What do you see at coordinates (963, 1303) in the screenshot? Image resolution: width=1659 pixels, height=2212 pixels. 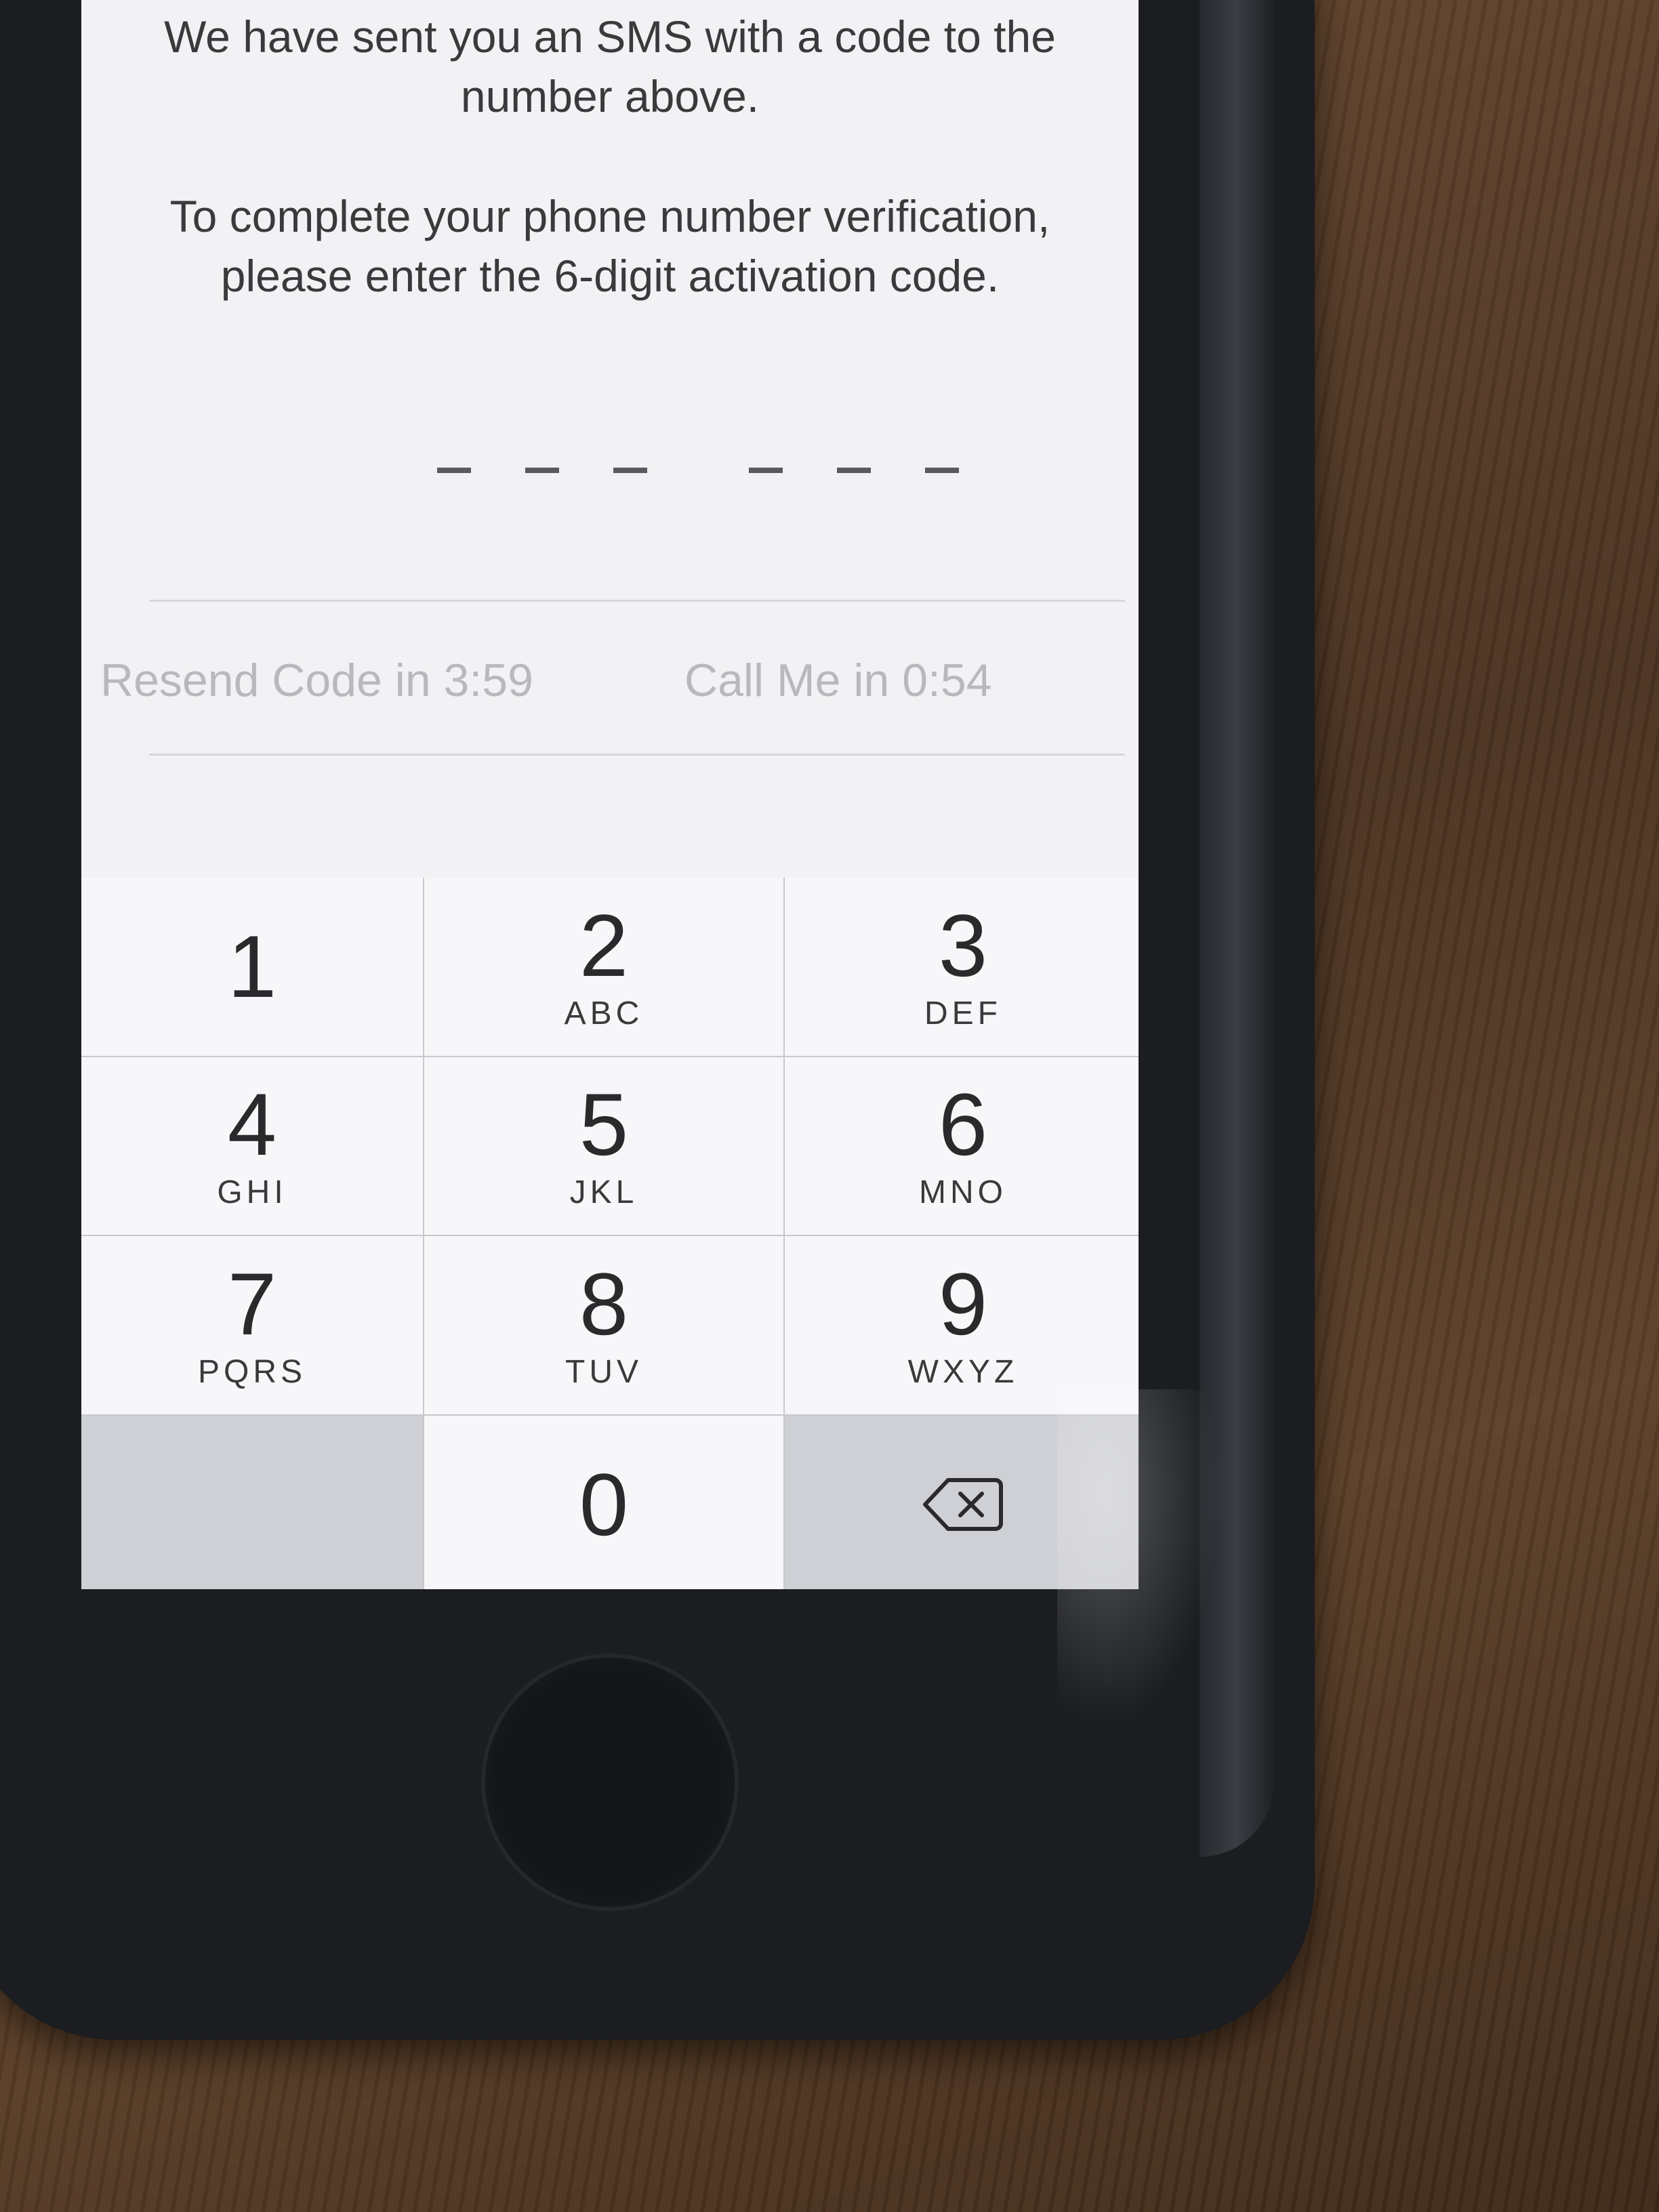 I see `key-digit: 9` at bounding box center [963, 1303].